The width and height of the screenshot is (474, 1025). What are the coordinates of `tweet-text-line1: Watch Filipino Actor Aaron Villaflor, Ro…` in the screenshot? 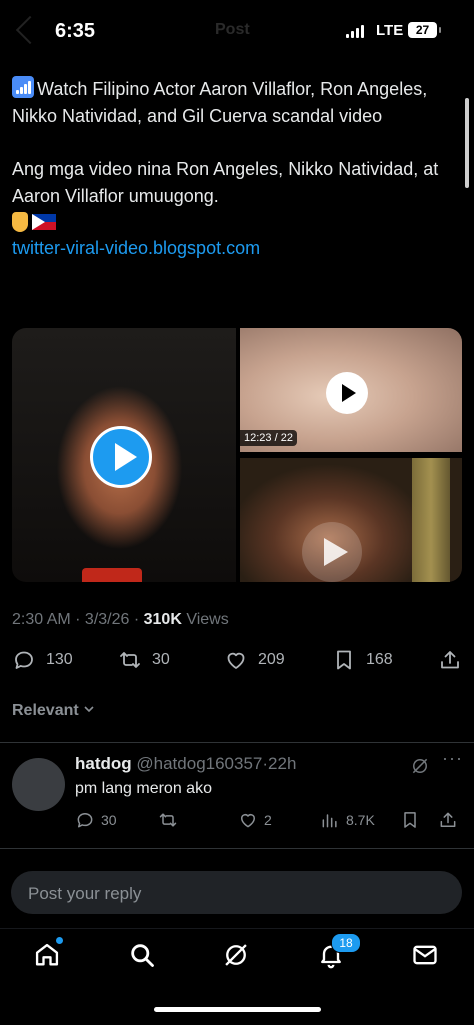 It's located at (220, 102).